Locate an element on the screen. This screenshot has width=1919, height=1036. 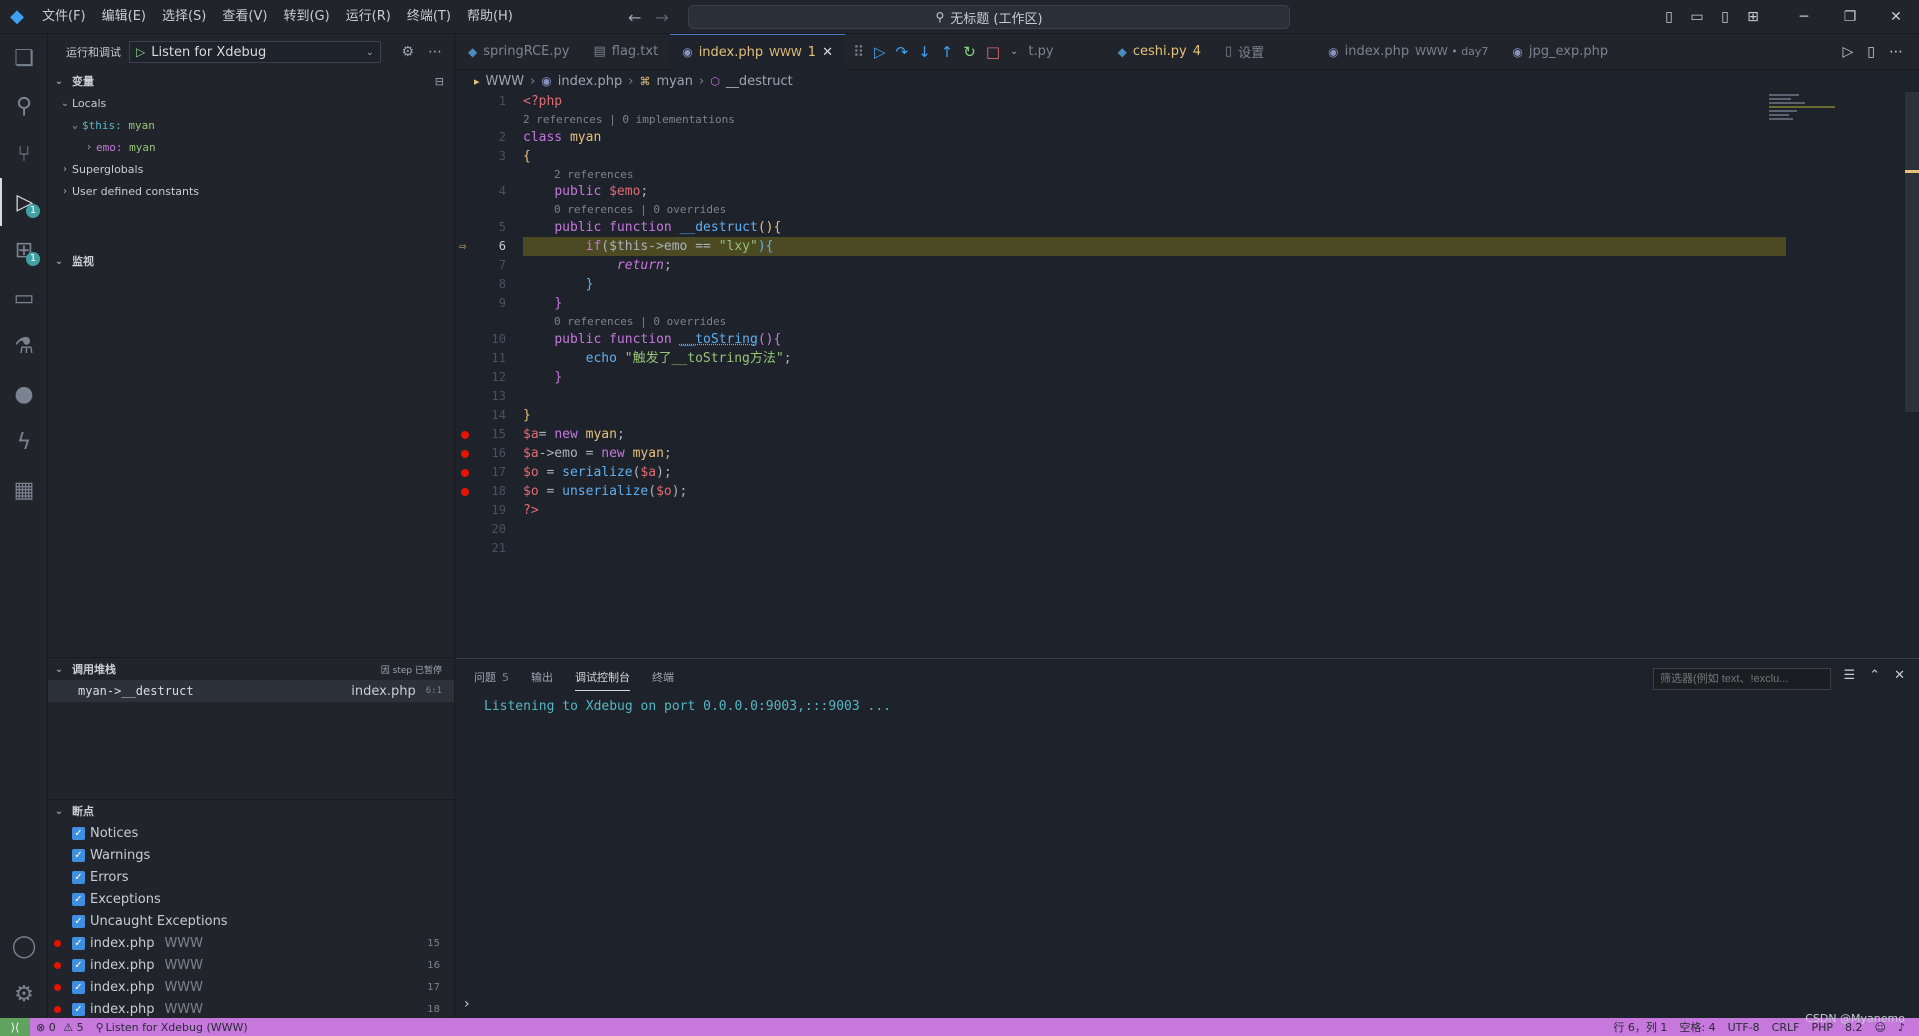
console-prompt-chevron-icon: › is located at coordinates (467, 1004).